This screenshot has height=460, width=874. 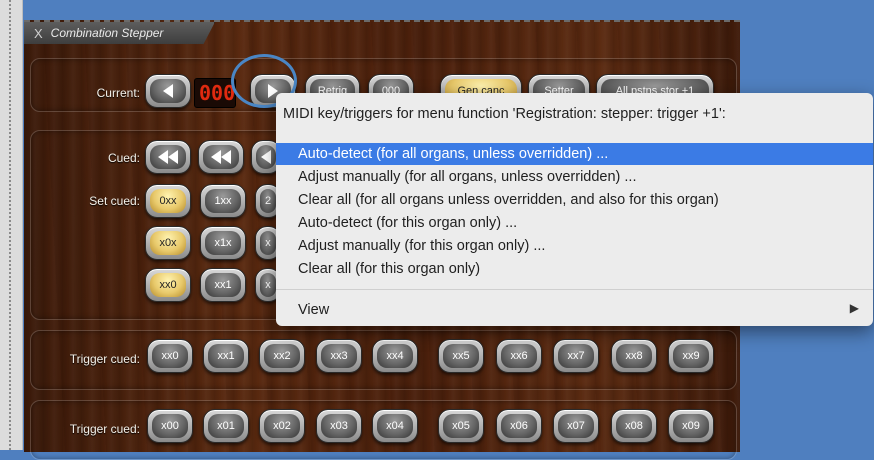 I want to click on trigger-cued-button-label: x06, so click(x=519, y=426).